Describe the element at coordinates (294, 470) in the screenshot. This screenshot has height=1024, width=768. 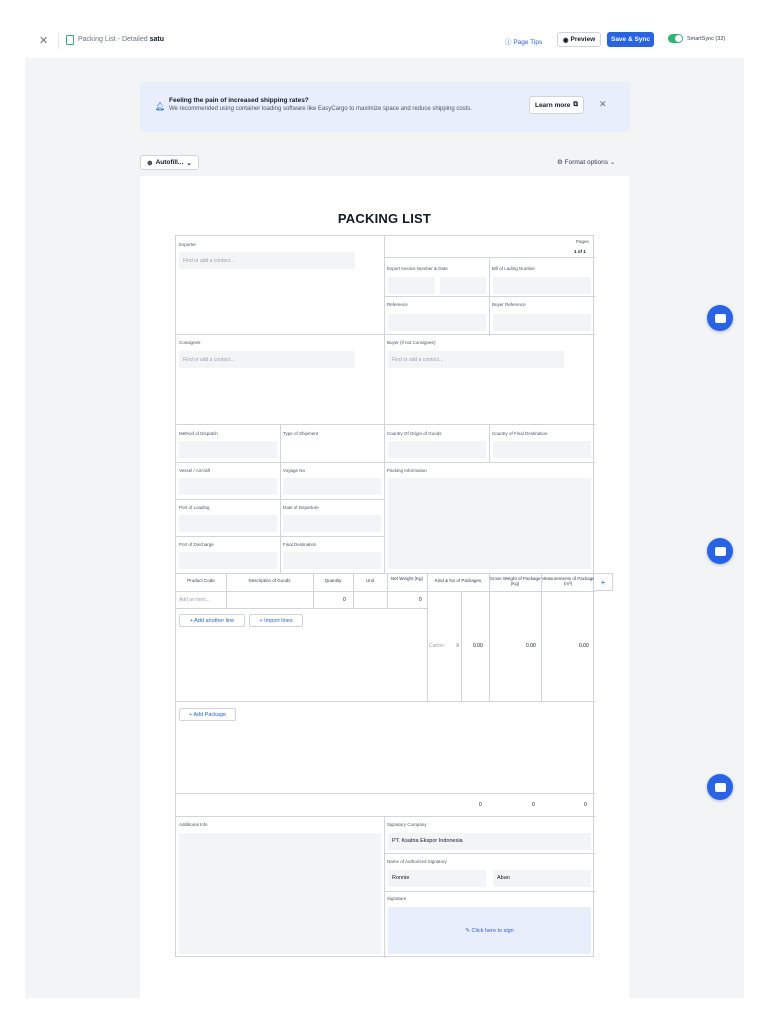
I see `voyage-label: Voyage No` at that location.